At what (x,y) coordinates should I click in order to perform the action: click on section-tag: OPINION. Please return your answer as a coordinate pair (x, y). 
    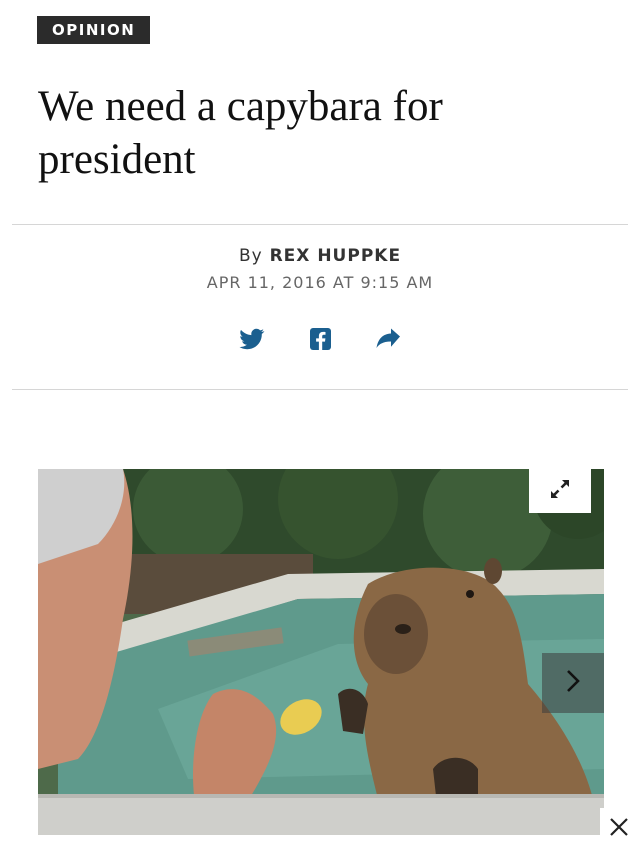
    Looking at the image, I should click on (94, 30).